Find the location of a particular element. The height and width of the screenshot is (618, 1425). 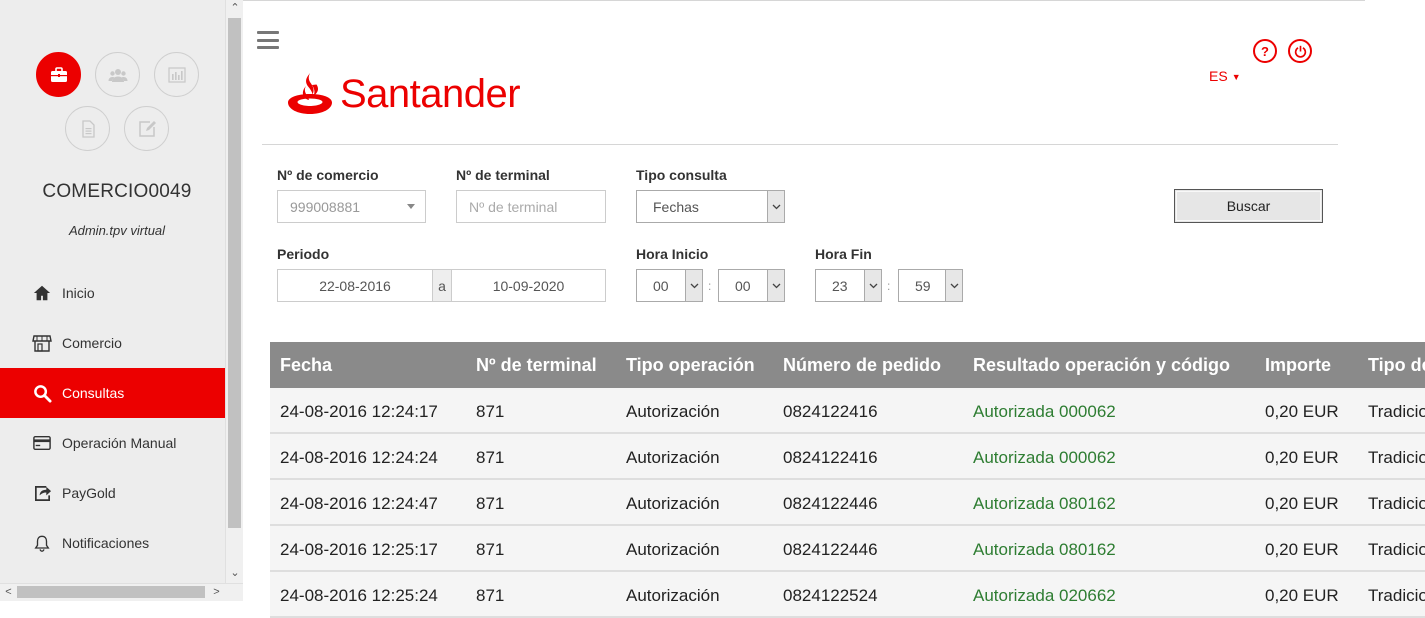

hora-fin-hour-select: 23 is located at coordinates (848, 285).